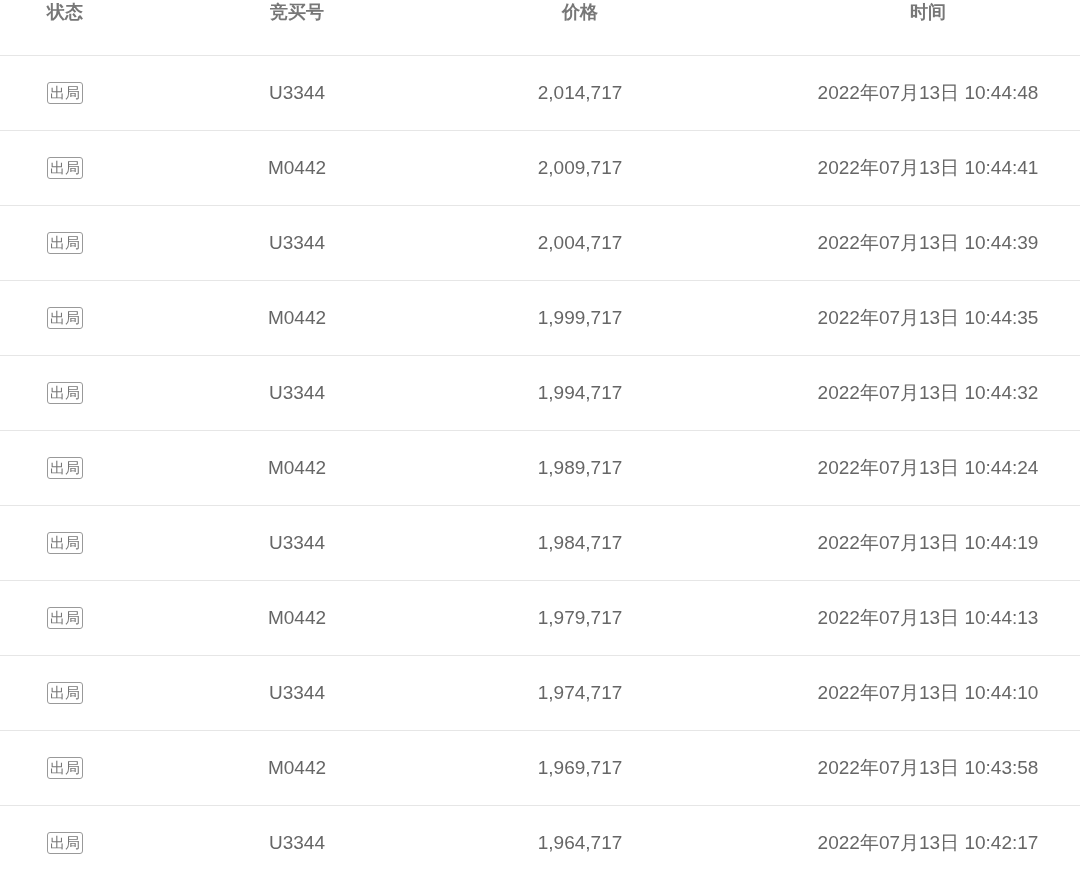 This screenshot has width=1080, height=875. What do you see at coordinates (580, 393) in the screenshot?
I see `price: 1,994,717` at bounding box center [580, 393].